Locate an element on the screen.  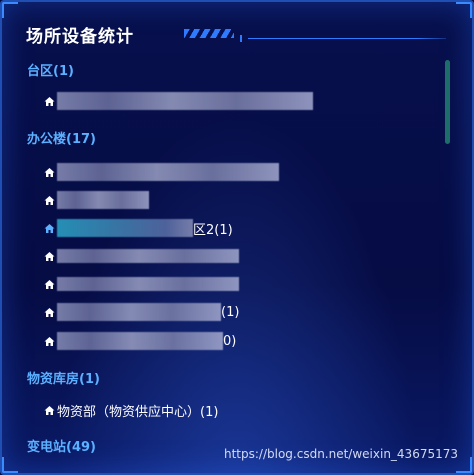
tree-group-office: 办公楼(17) is located at coordinates (61, 137).